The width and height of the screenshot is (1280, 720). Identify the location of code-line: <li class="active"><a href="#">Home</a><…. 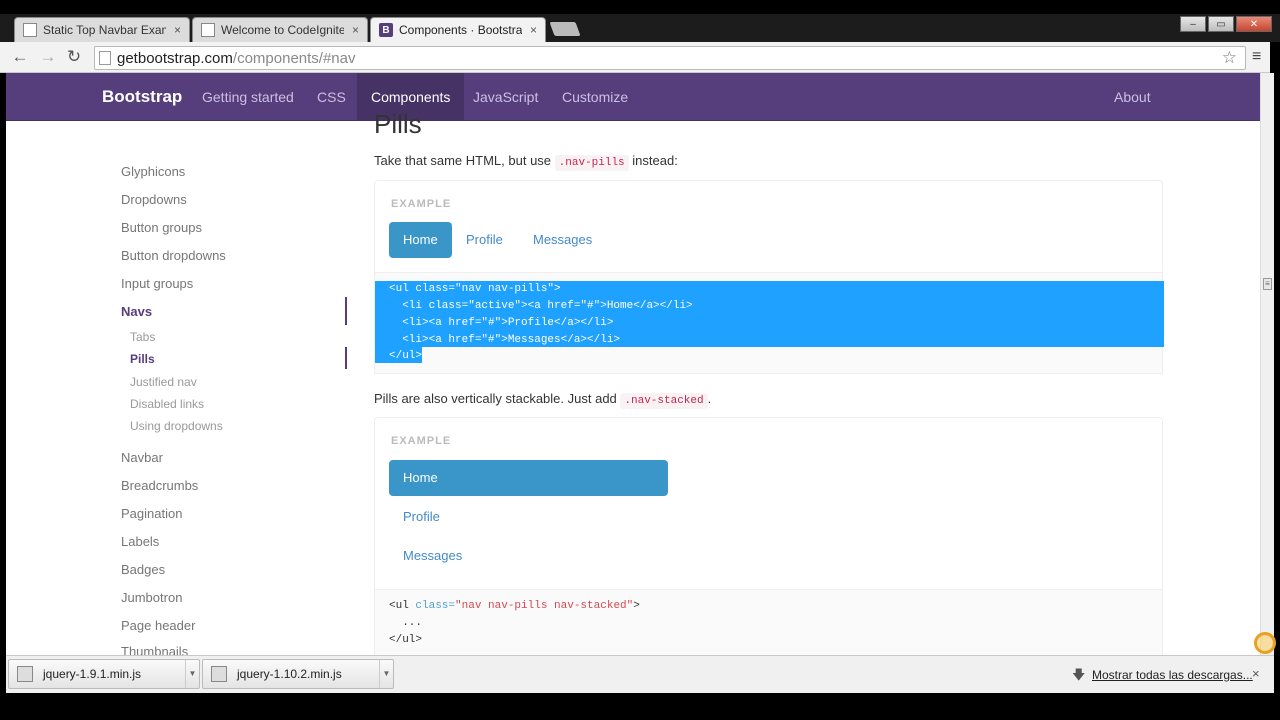
(541, 306).